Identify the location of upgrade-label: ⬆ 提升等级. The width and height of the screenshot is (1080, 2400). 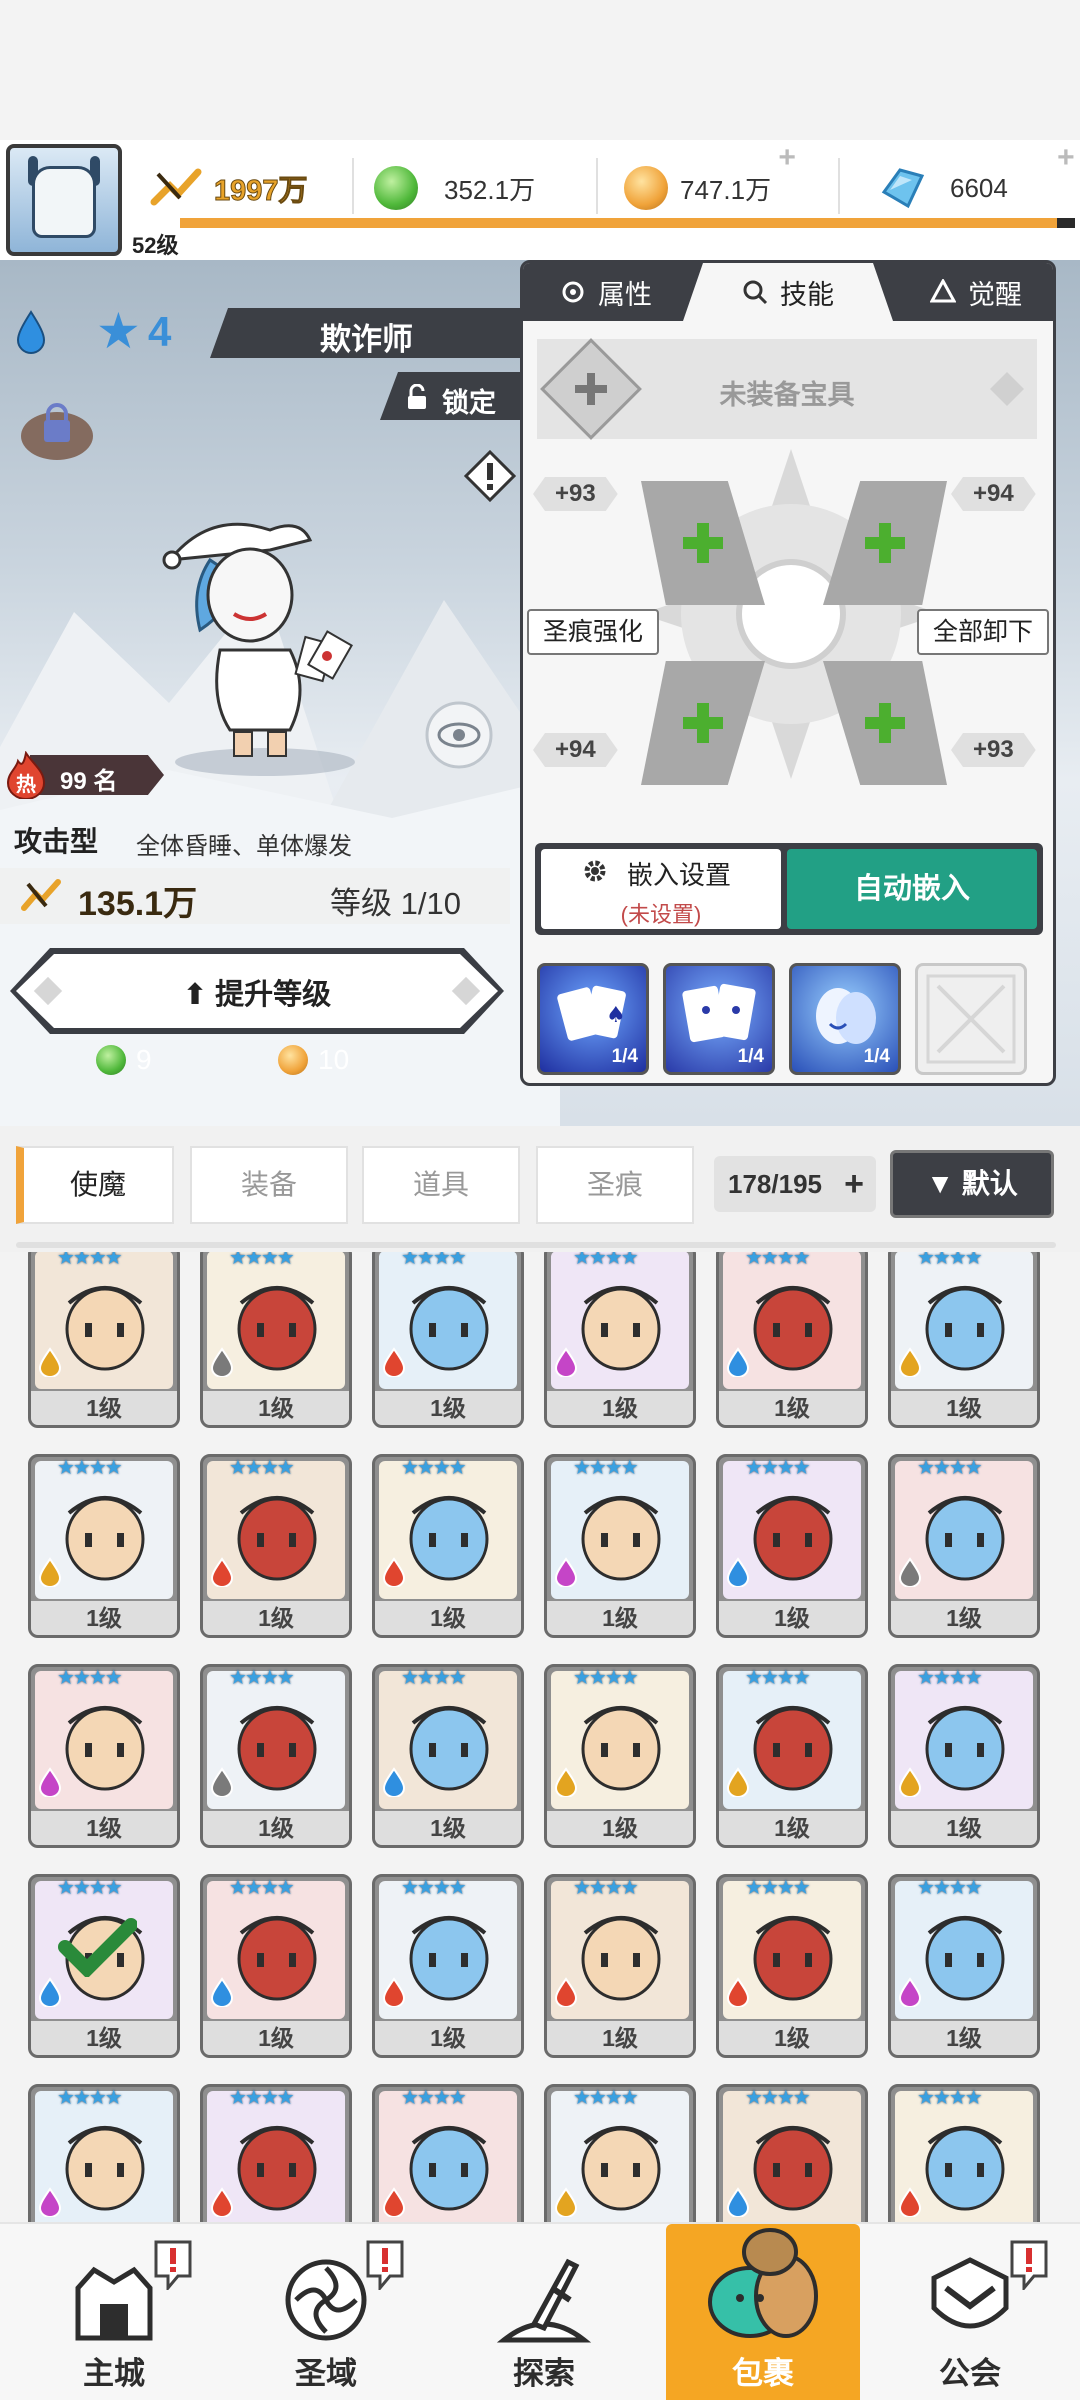
(257, 995).